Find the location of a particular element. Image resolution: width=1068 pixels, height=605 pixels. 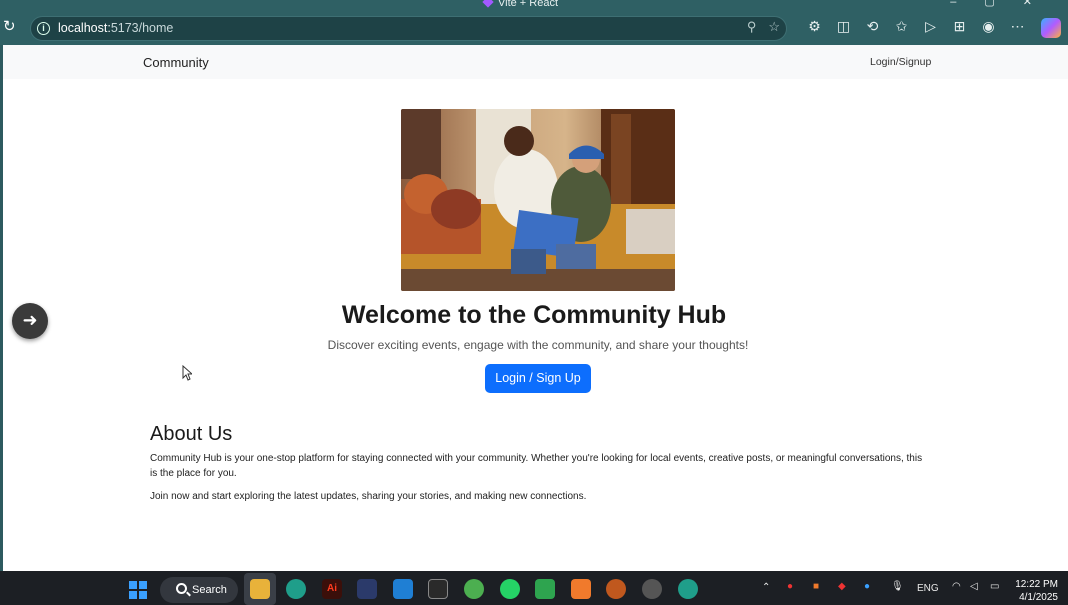

xampp-icon is located at coordinates (581, 589).